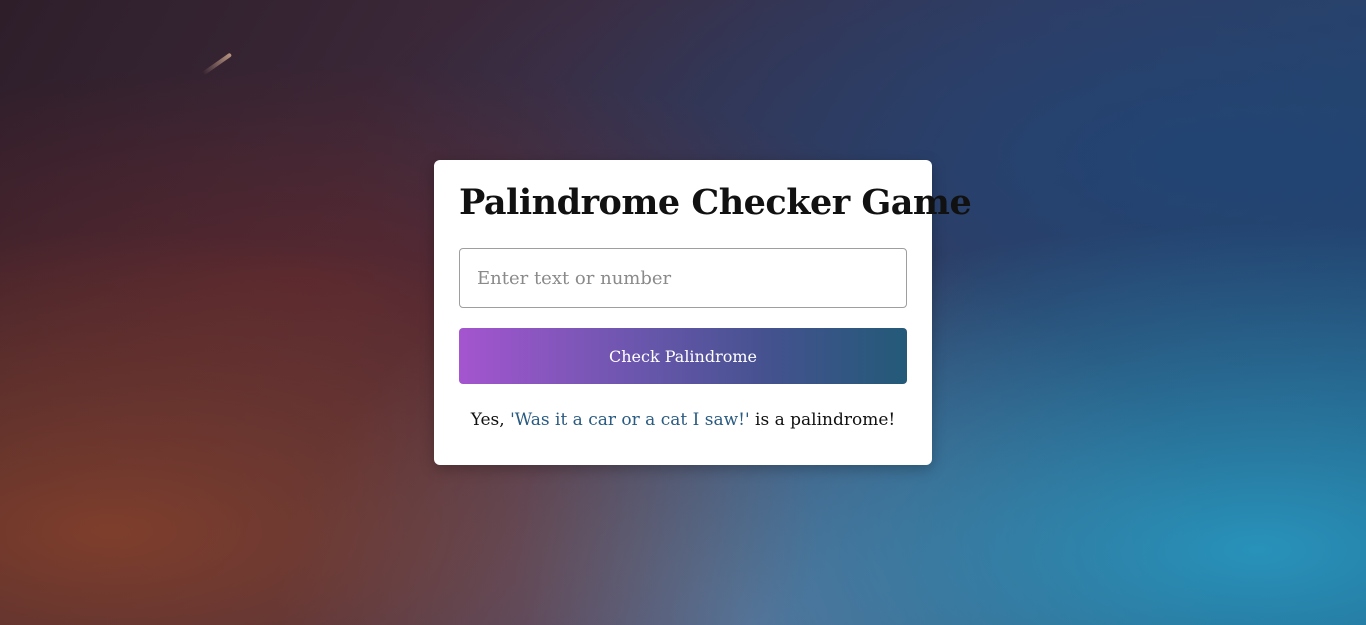 This screenshot has width=1366, height=625. What do you see at coordinates (490, 420) in the screenshot?
I see `result-prefix: Yes,` at bounding box center [490, 420].